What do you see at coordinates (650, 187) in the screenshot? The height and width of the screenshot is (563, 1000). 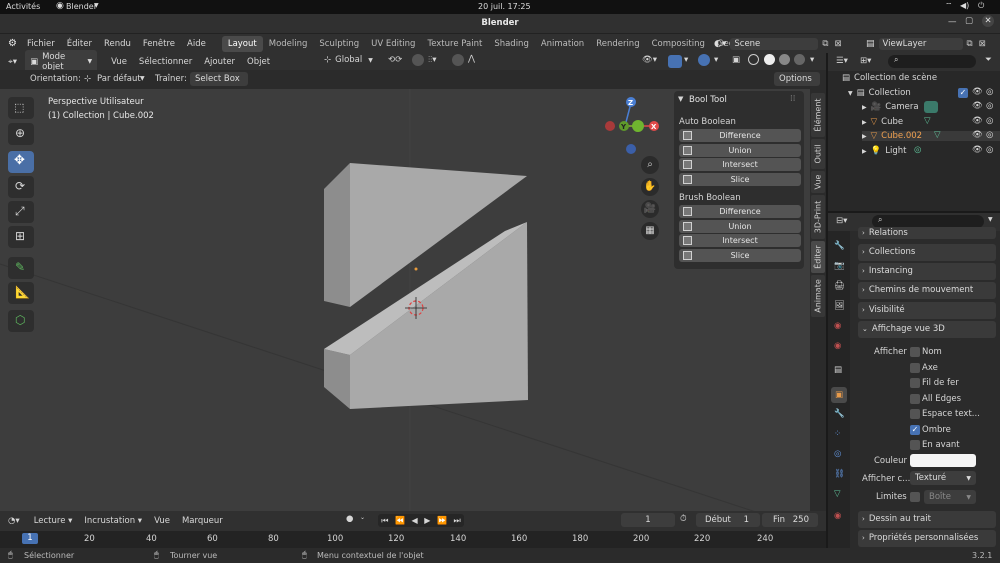 I see `pan-hand-icon: ✋` at bounding box center [650, 187].